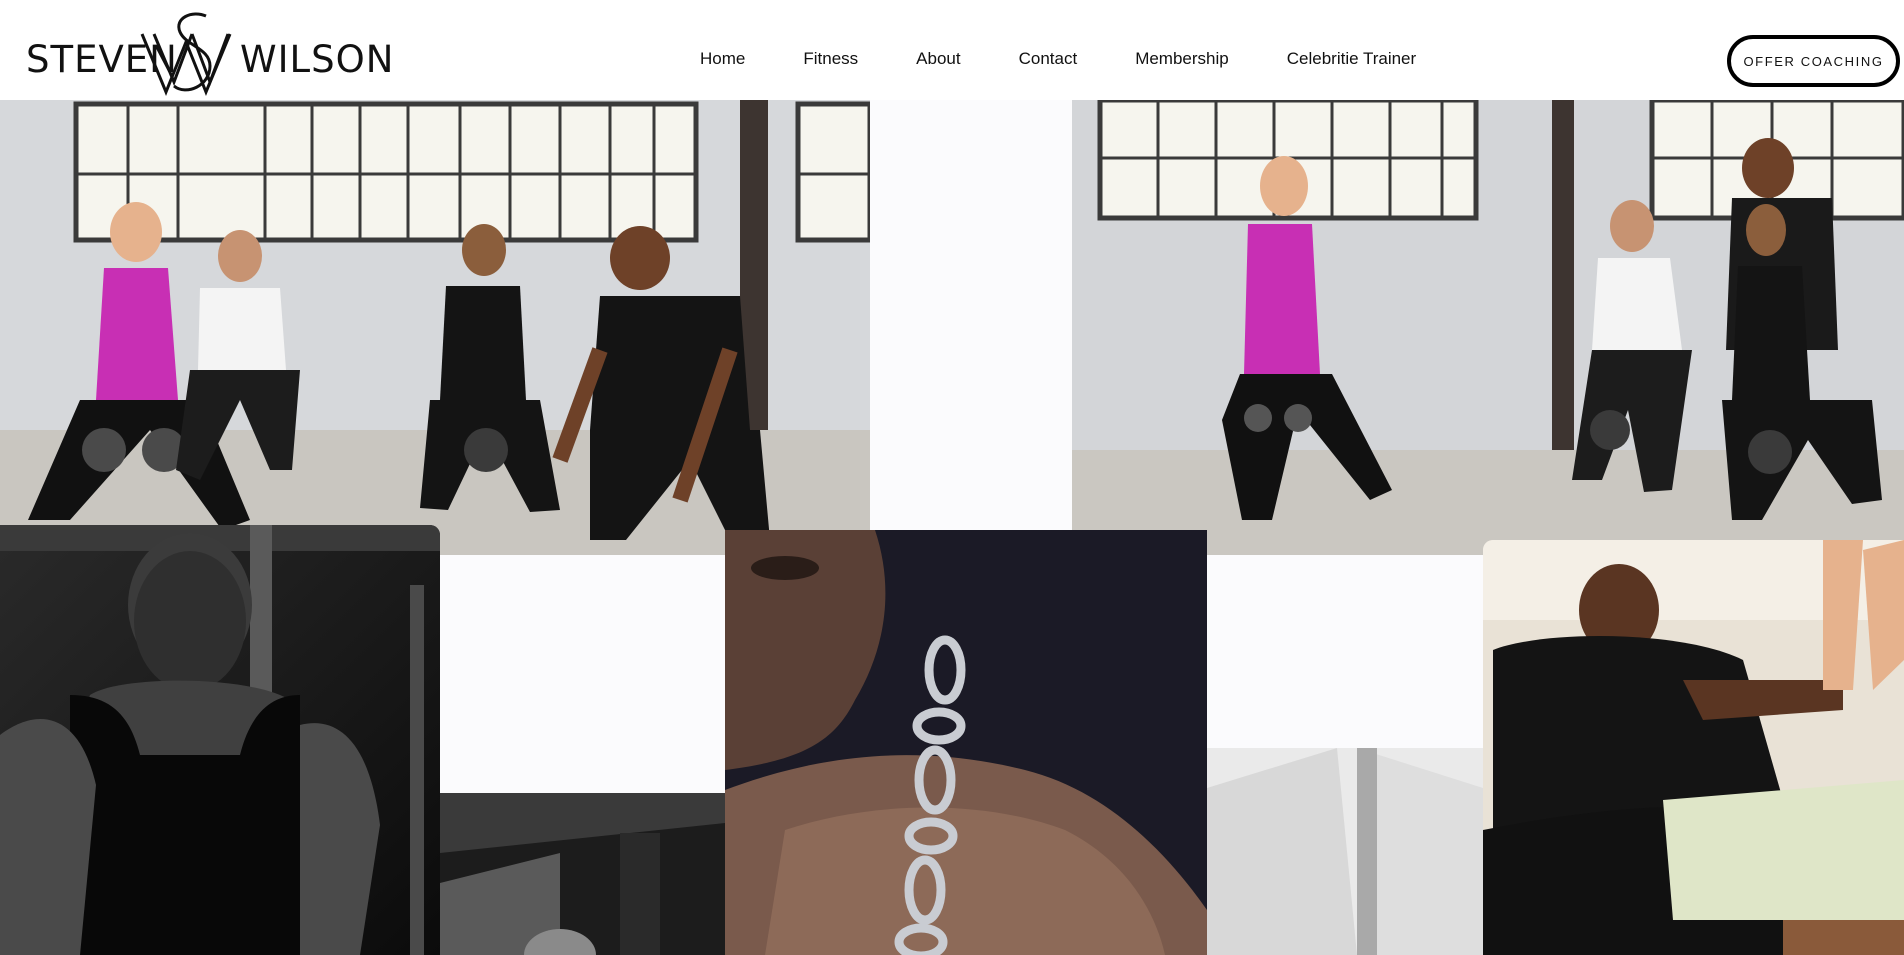 The width and height of the screenshot is (1904, 955). I want to click on abstract-light-image-icon, so click(1345, 851).